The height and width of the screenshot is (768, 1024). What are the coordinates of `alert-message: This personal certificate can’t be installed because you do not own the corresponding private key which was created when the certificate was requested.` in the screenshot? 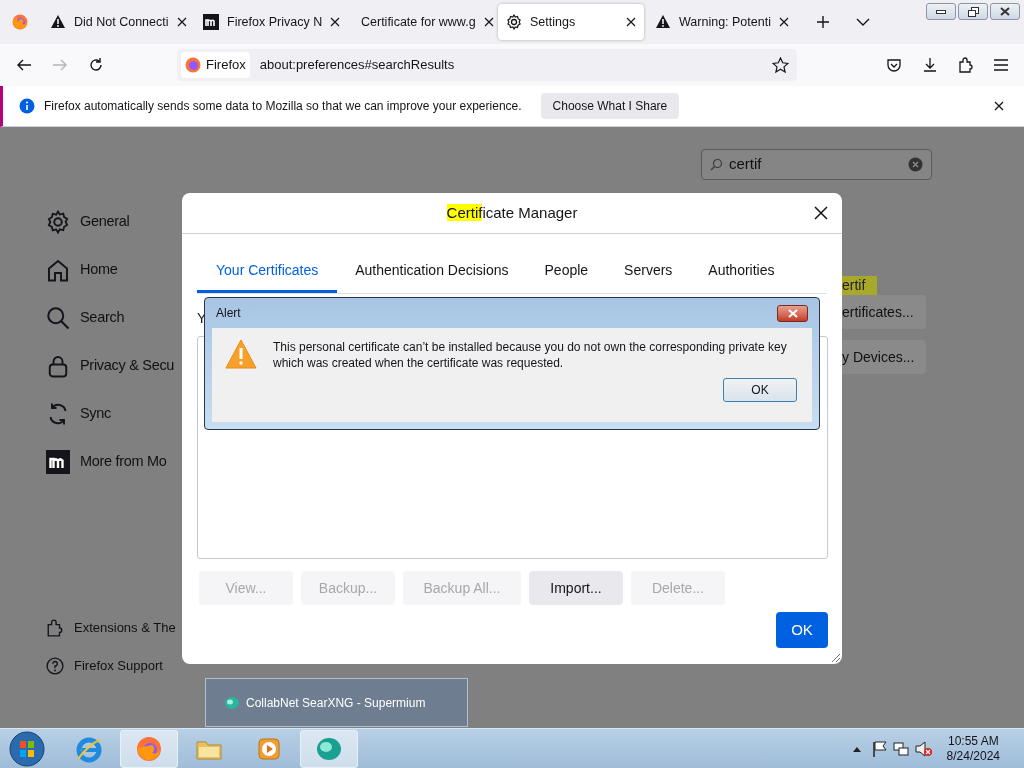 It's located at (530, 355).